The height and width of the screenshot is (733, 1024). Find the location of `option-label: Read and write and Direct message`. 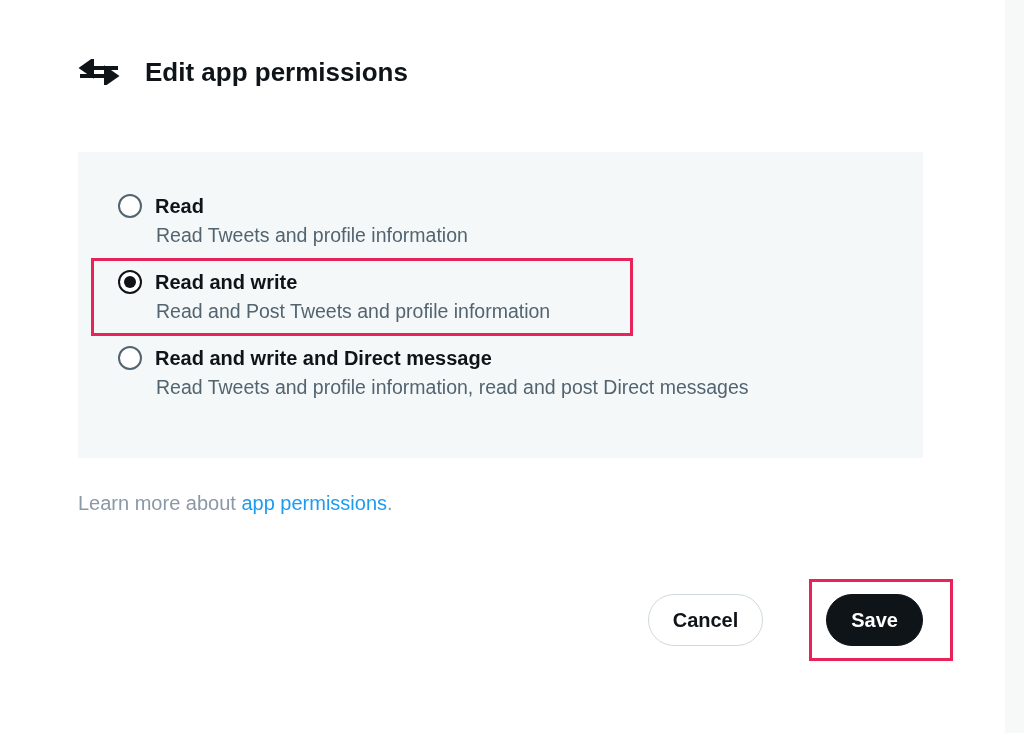

option-label: Read and write and Direct message is located at coordinates (323, 358).